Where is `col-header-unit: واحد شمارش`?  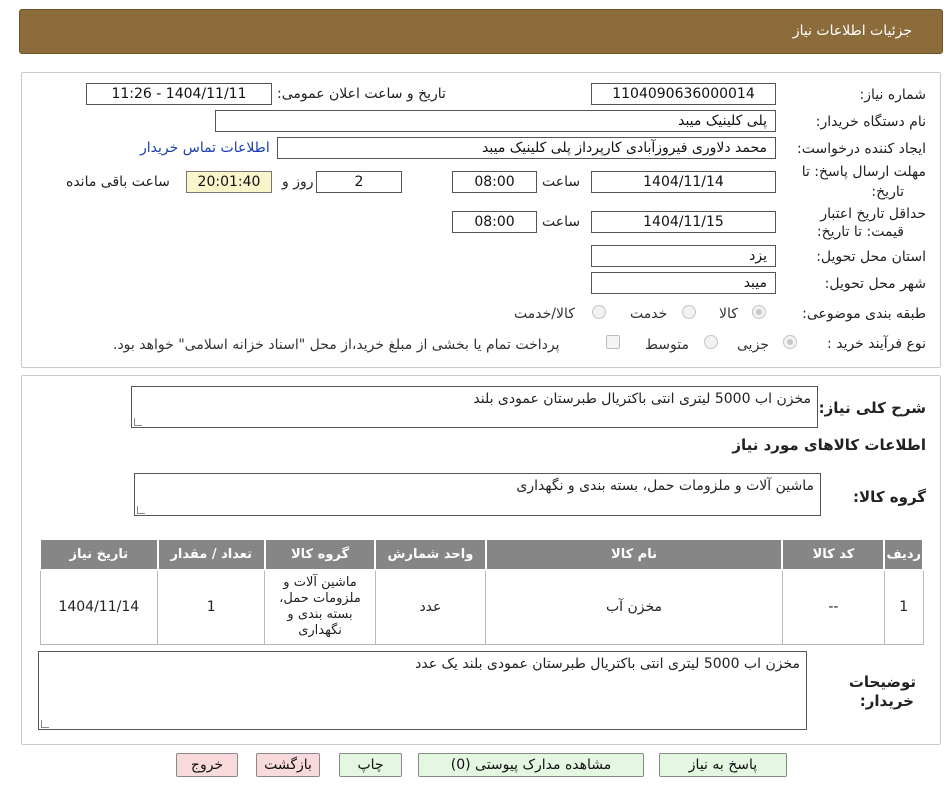 col-header-unit: واحد شمارش is located at coordinates (430, 554).